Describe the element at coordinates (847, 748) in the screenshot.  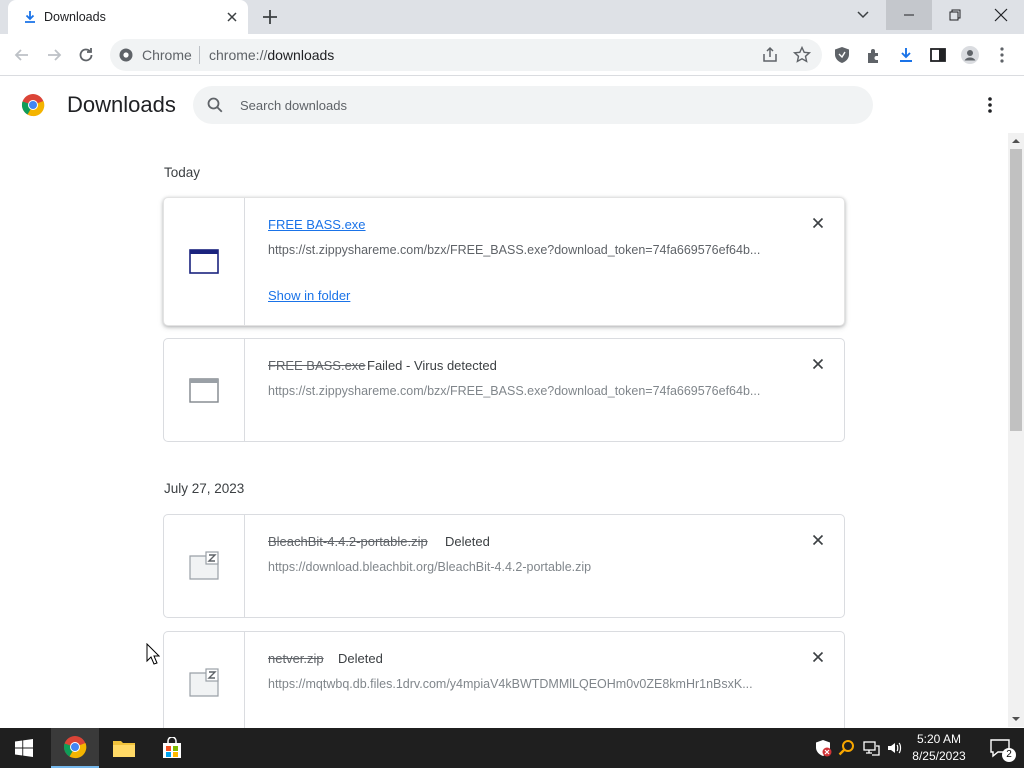
I see `search-tool-tray-icon` at that location.